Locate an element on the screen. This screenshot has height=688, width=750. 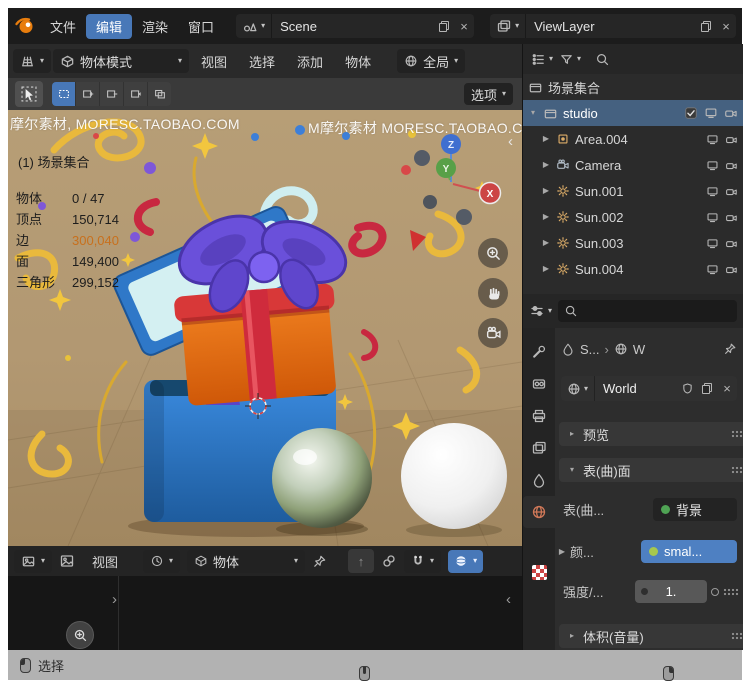
outliner-row-sun001: ▶ Sun.001 is located at coordinates (633, 191).